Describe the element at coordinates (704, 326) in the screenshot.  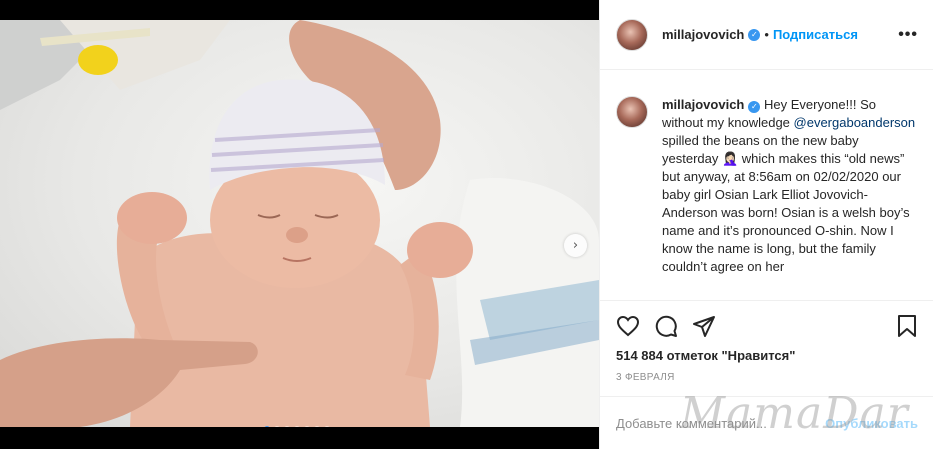
I see `share-icon` at that location.